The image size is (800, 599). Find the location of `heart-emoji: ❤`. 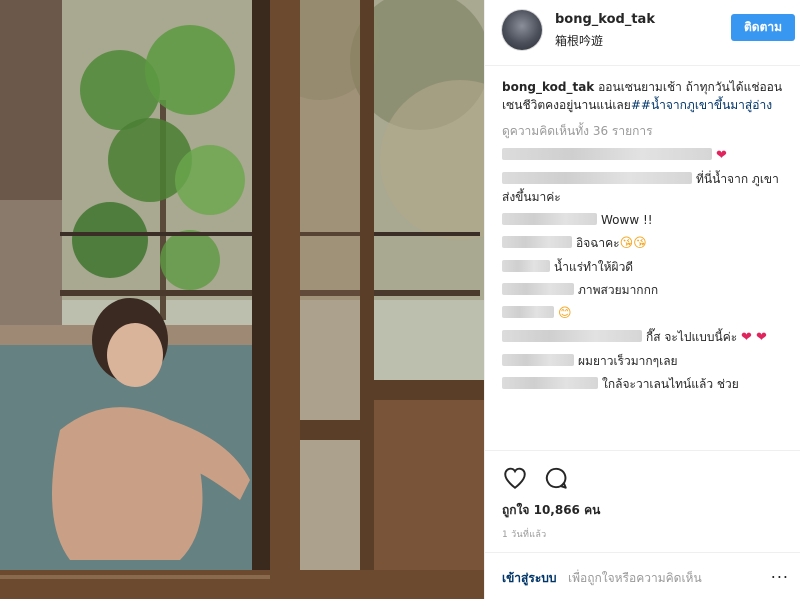

heart-emoji: ❤ is located at coordinates (721, 155).